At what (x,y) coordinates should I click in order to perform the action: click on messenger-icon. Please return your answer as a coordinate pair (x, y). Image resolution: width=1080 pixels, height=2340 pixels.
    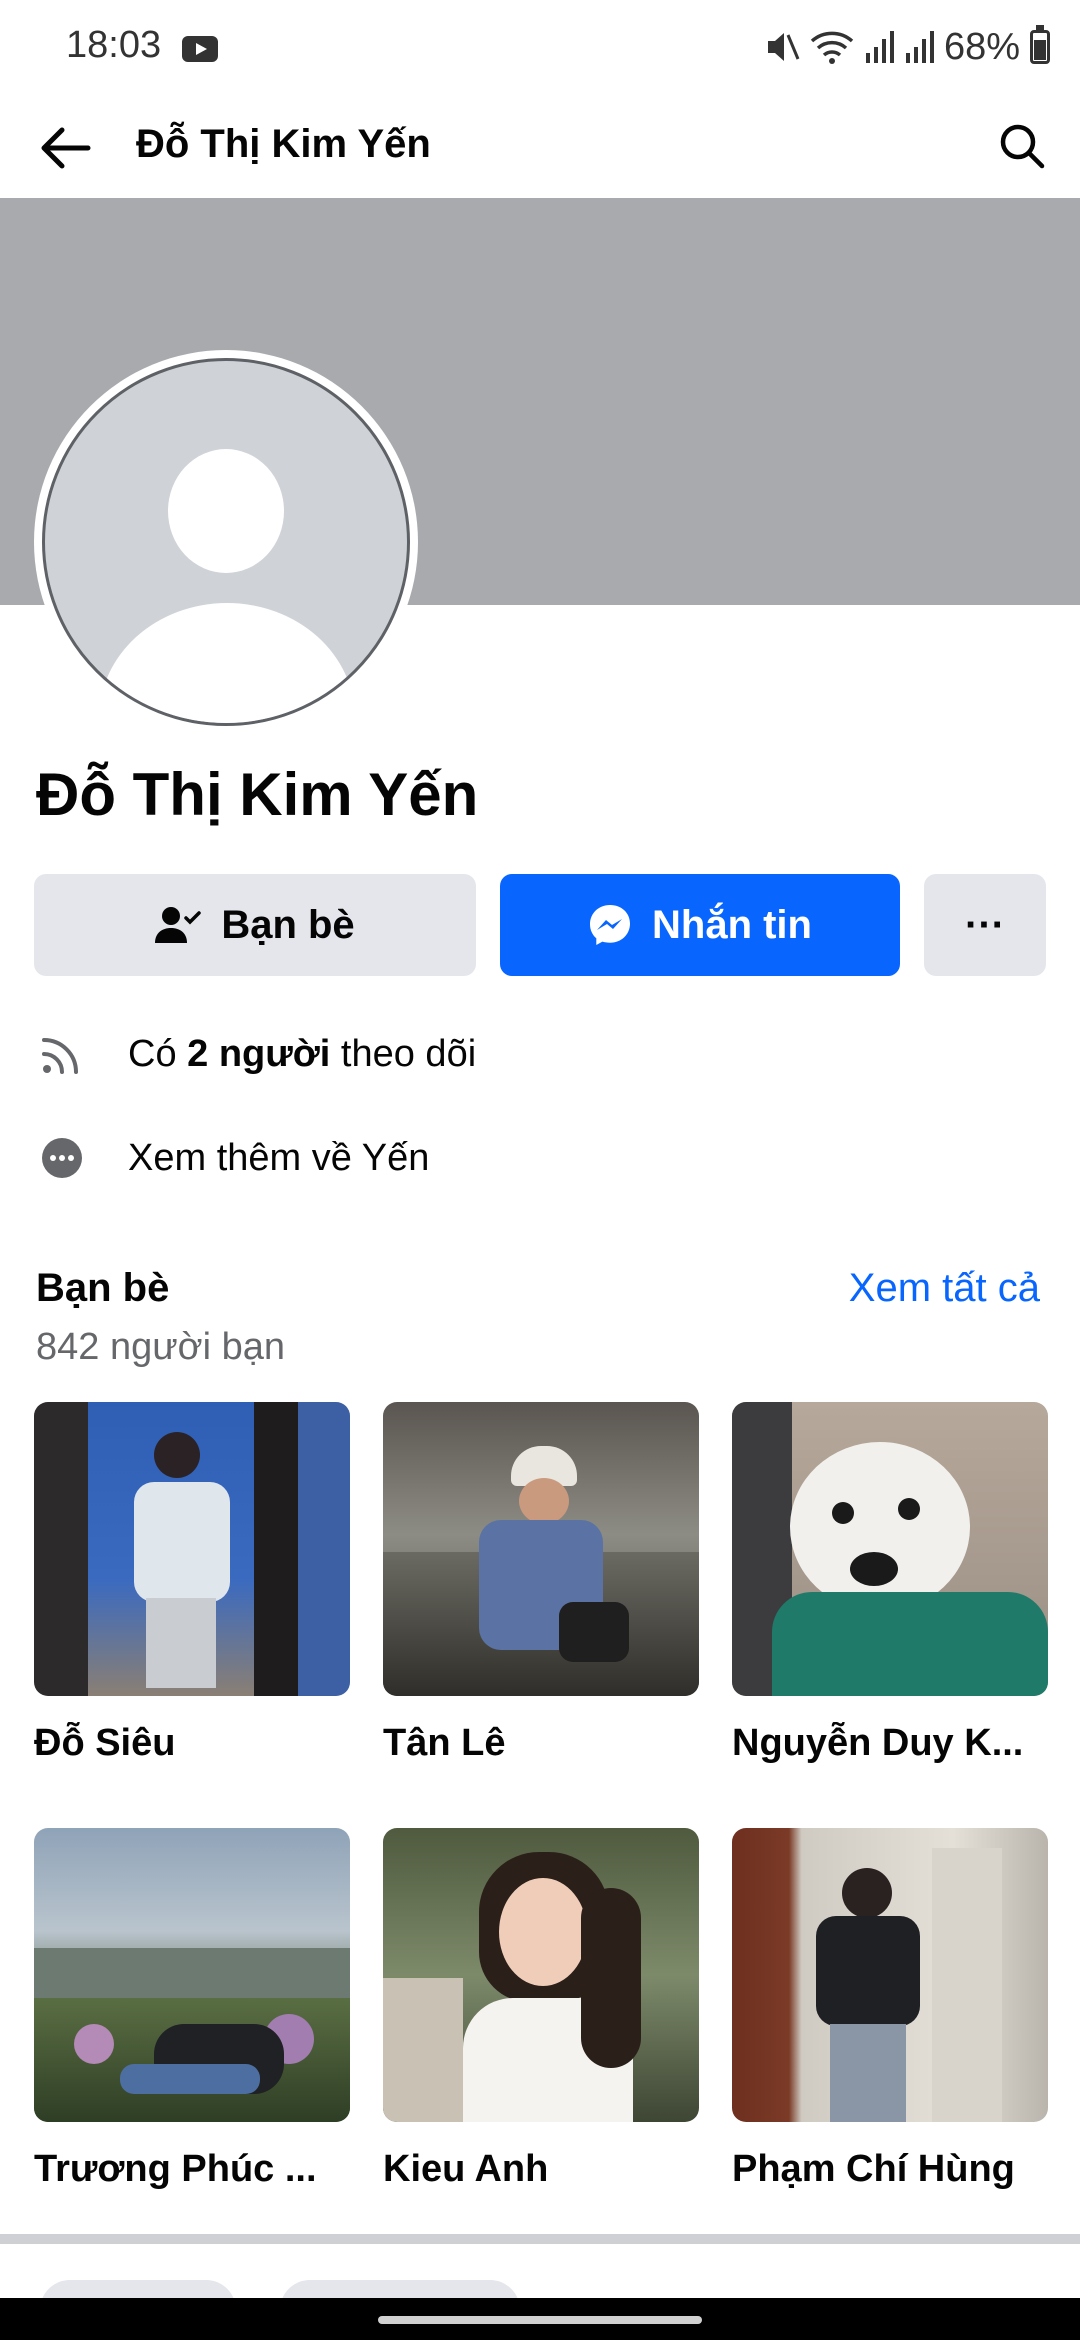
    Looking at the image, I should click on (610, 925).